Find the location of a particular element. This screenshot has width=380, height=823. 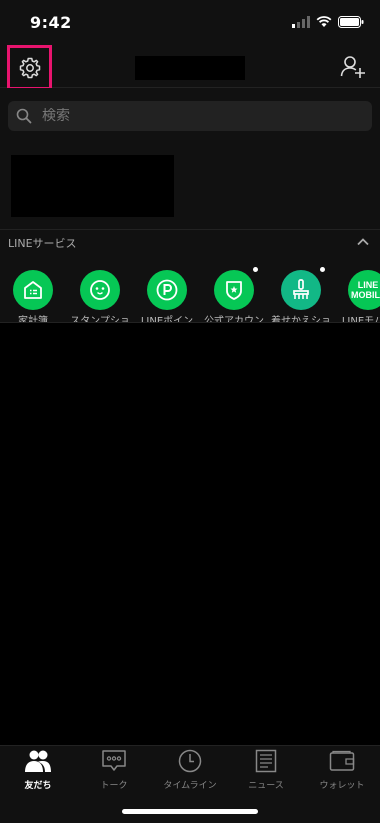

home-indicator is located at coordinates (190, 811).